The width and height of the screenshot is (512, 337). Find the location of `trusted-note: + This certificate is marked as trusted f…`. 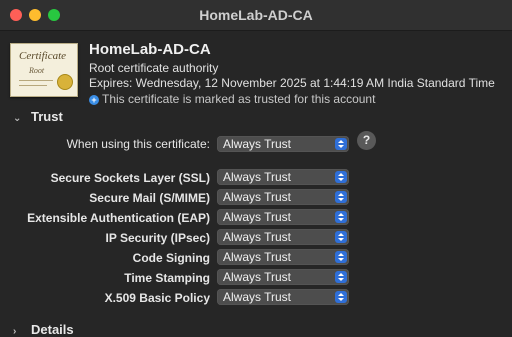

trusted-note: + This certificate is marked as trusted f… is located at coordinates (232, 99).